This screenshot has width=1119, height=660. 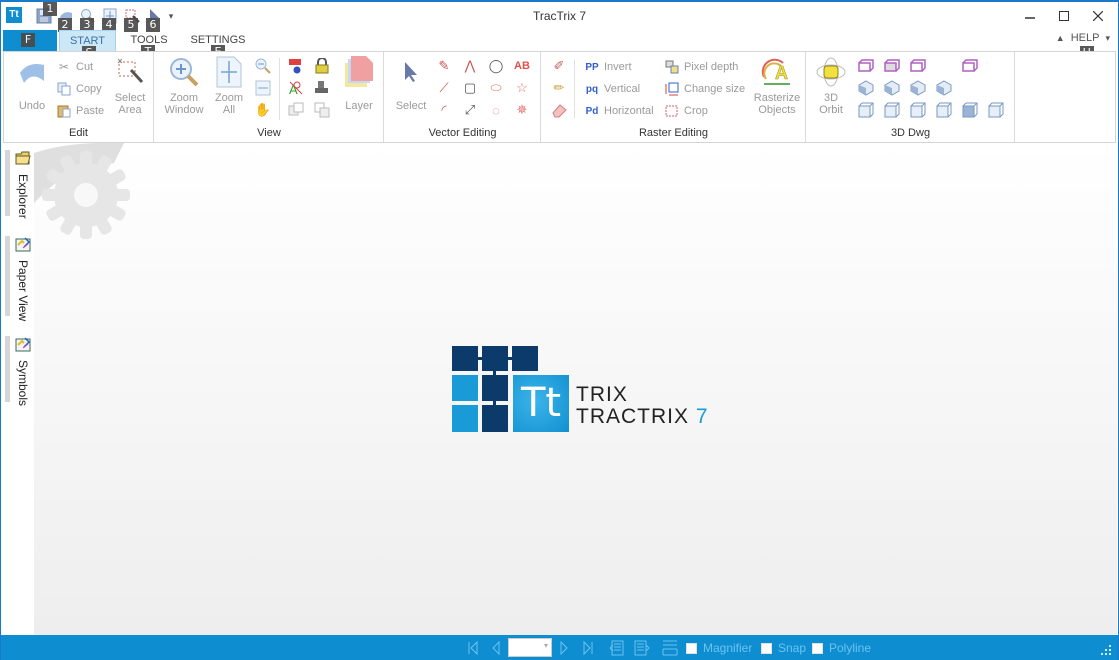 I want to click on last-page-button, so click(x=588, y=648).